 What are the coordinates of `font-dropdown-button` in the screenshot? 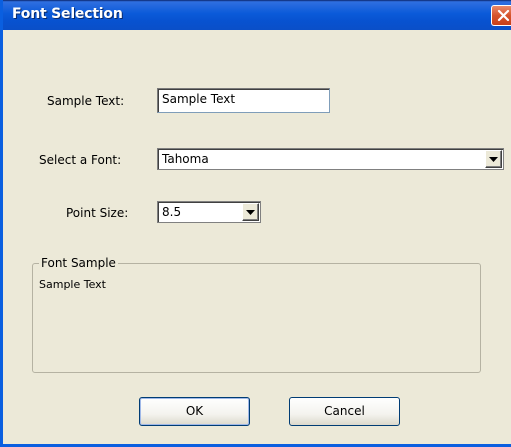 It's located at (493, 159).